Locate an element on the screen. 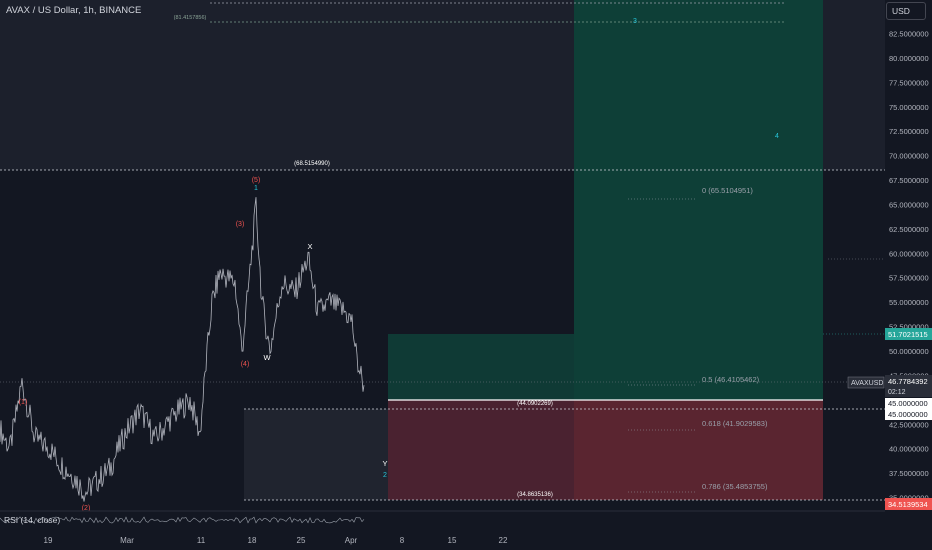 The width and height of the screenshot is (932, 550). wave-label-y: Y is located at coordinates (384, 463).